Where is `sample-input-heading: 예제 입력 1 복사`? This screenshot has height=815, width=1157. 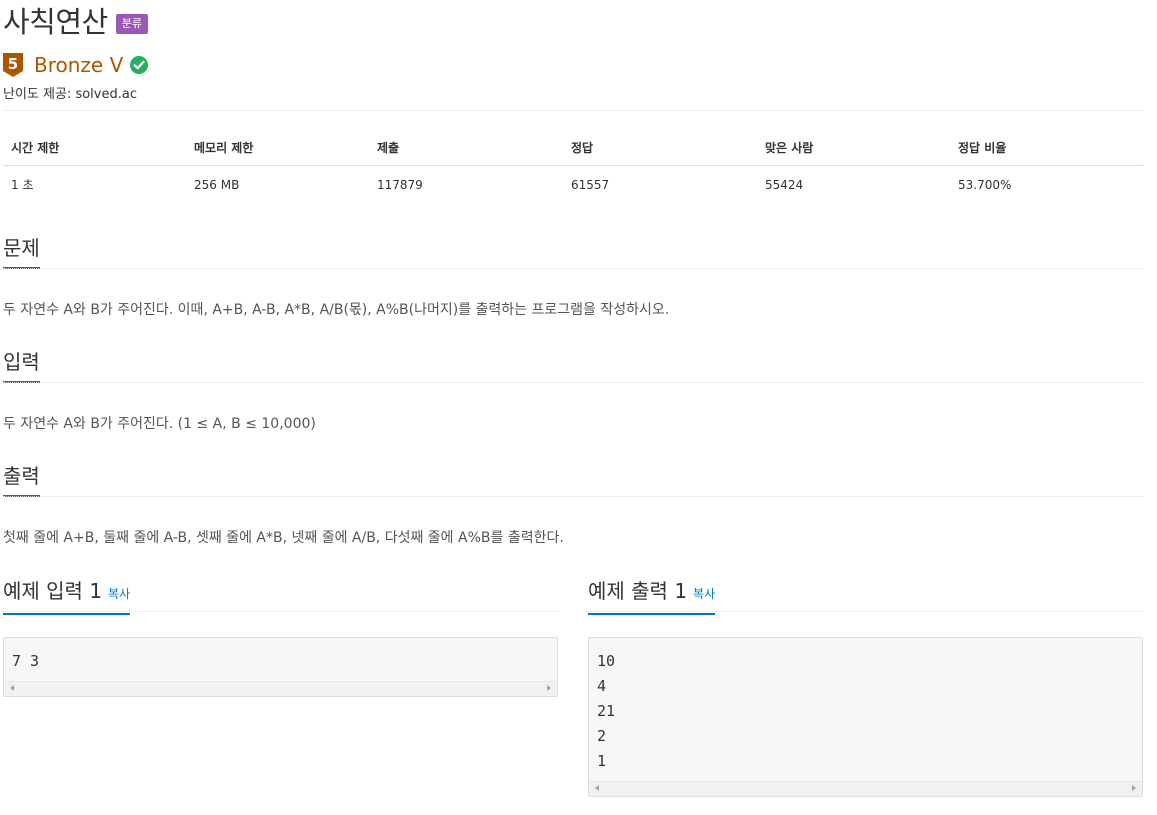 sample-input-heading: 예제 입력 1 복사 is located at coordinates (67, 596).